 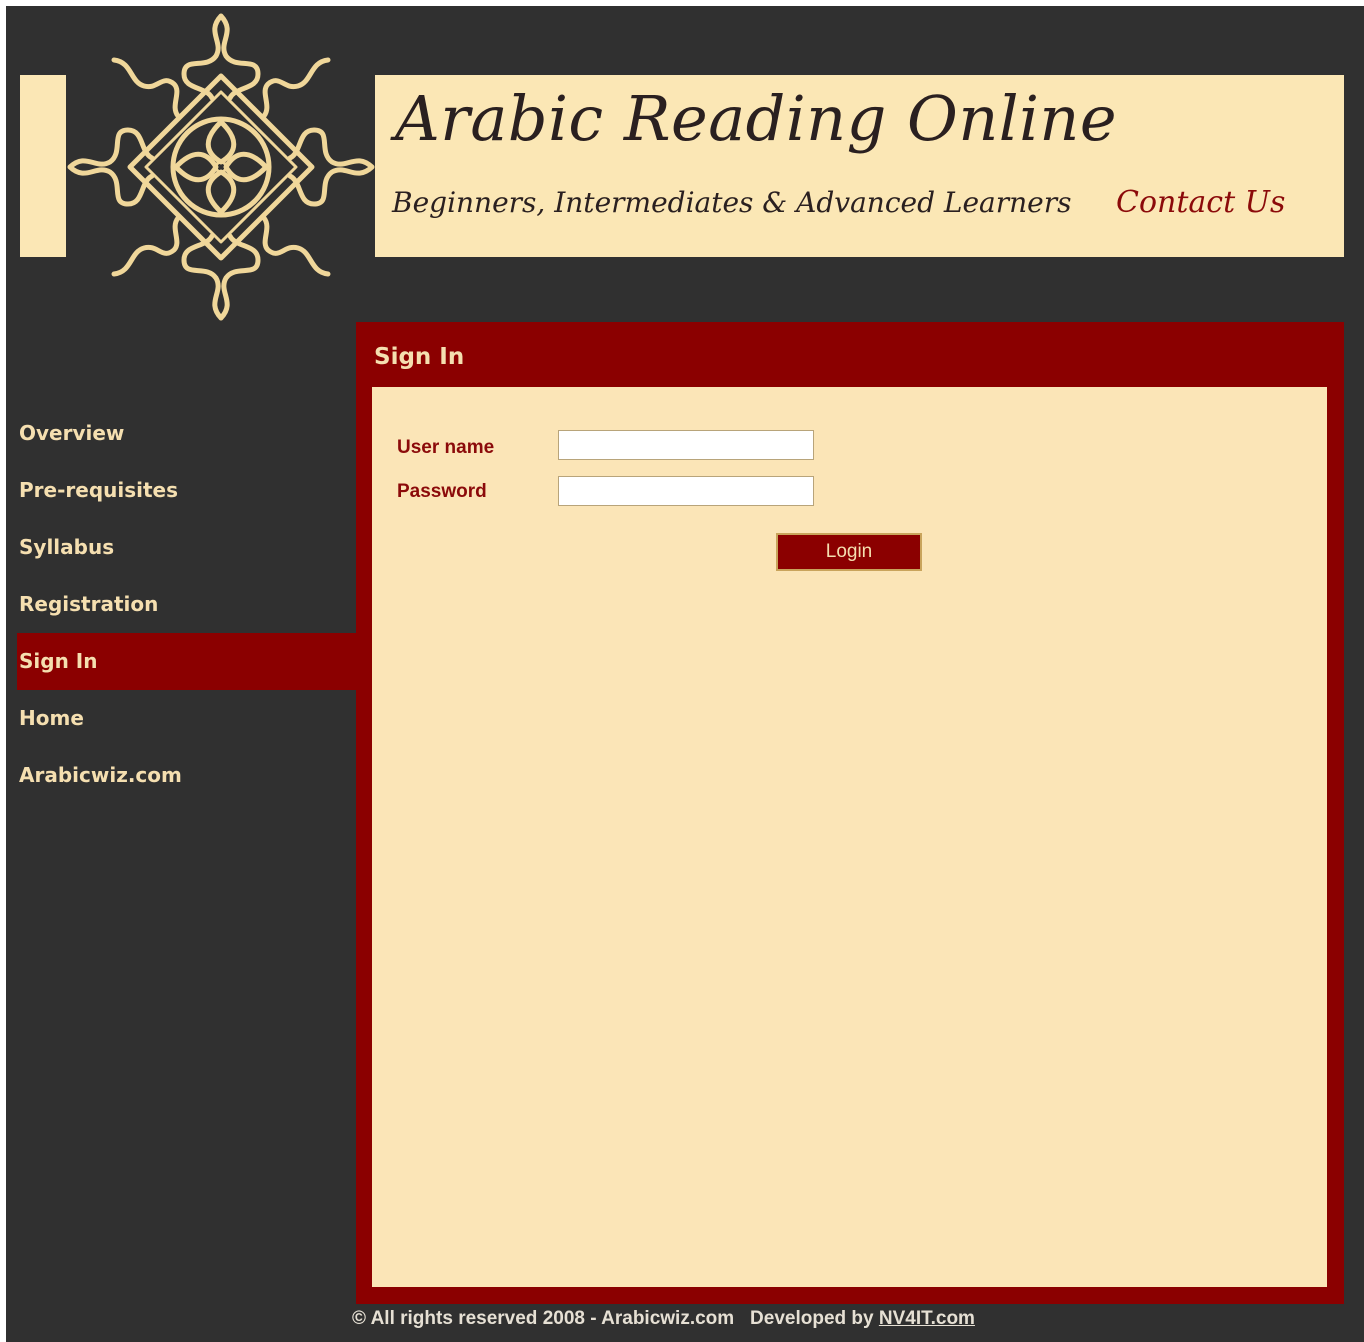 I want to click on ornamental-star-logo-icon, so click(x=221, y=167).